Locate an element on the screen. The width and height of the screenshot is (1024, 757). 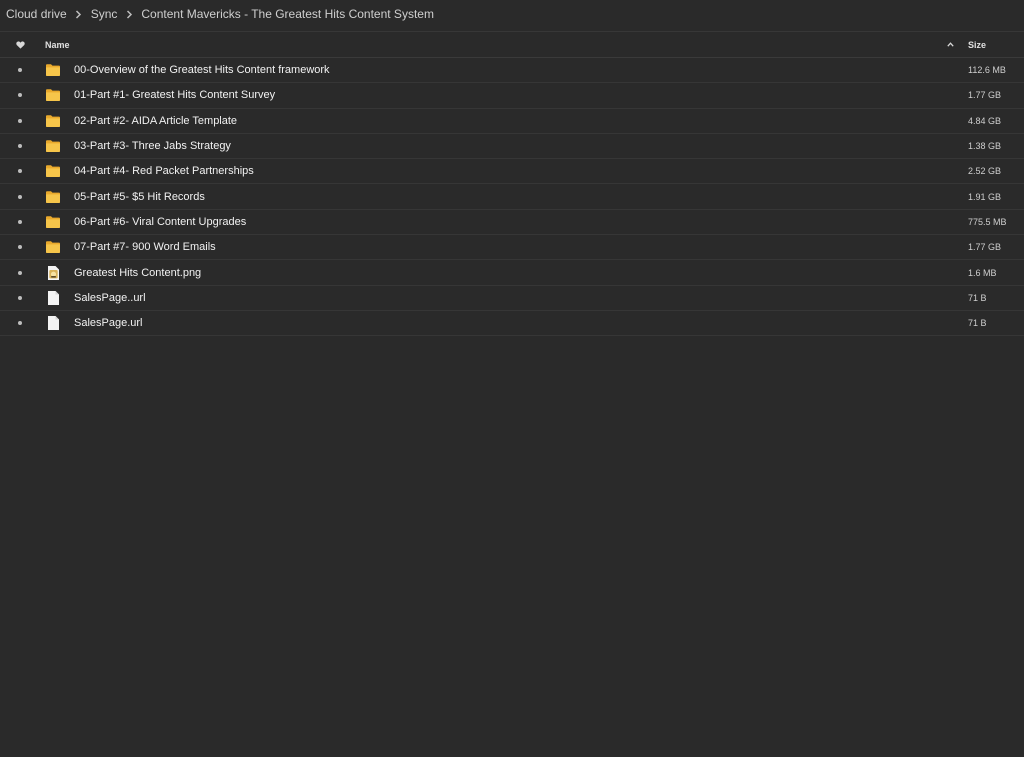
table-header: Name Size is located at coordinates (512, 45).